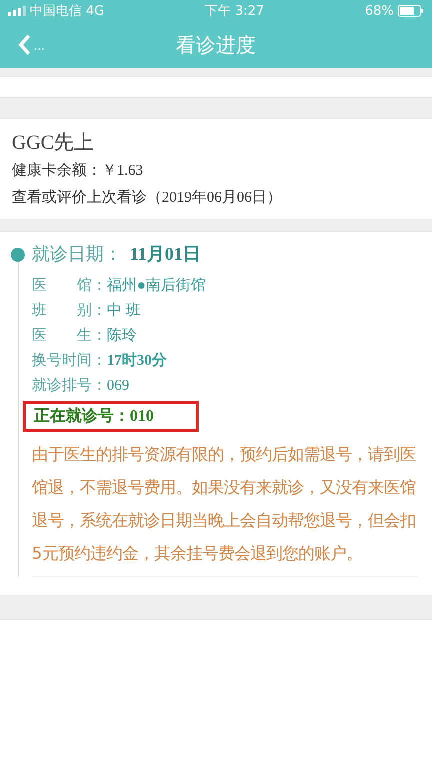  I want to click on field-label: 换号时间：, so click(69, 360).